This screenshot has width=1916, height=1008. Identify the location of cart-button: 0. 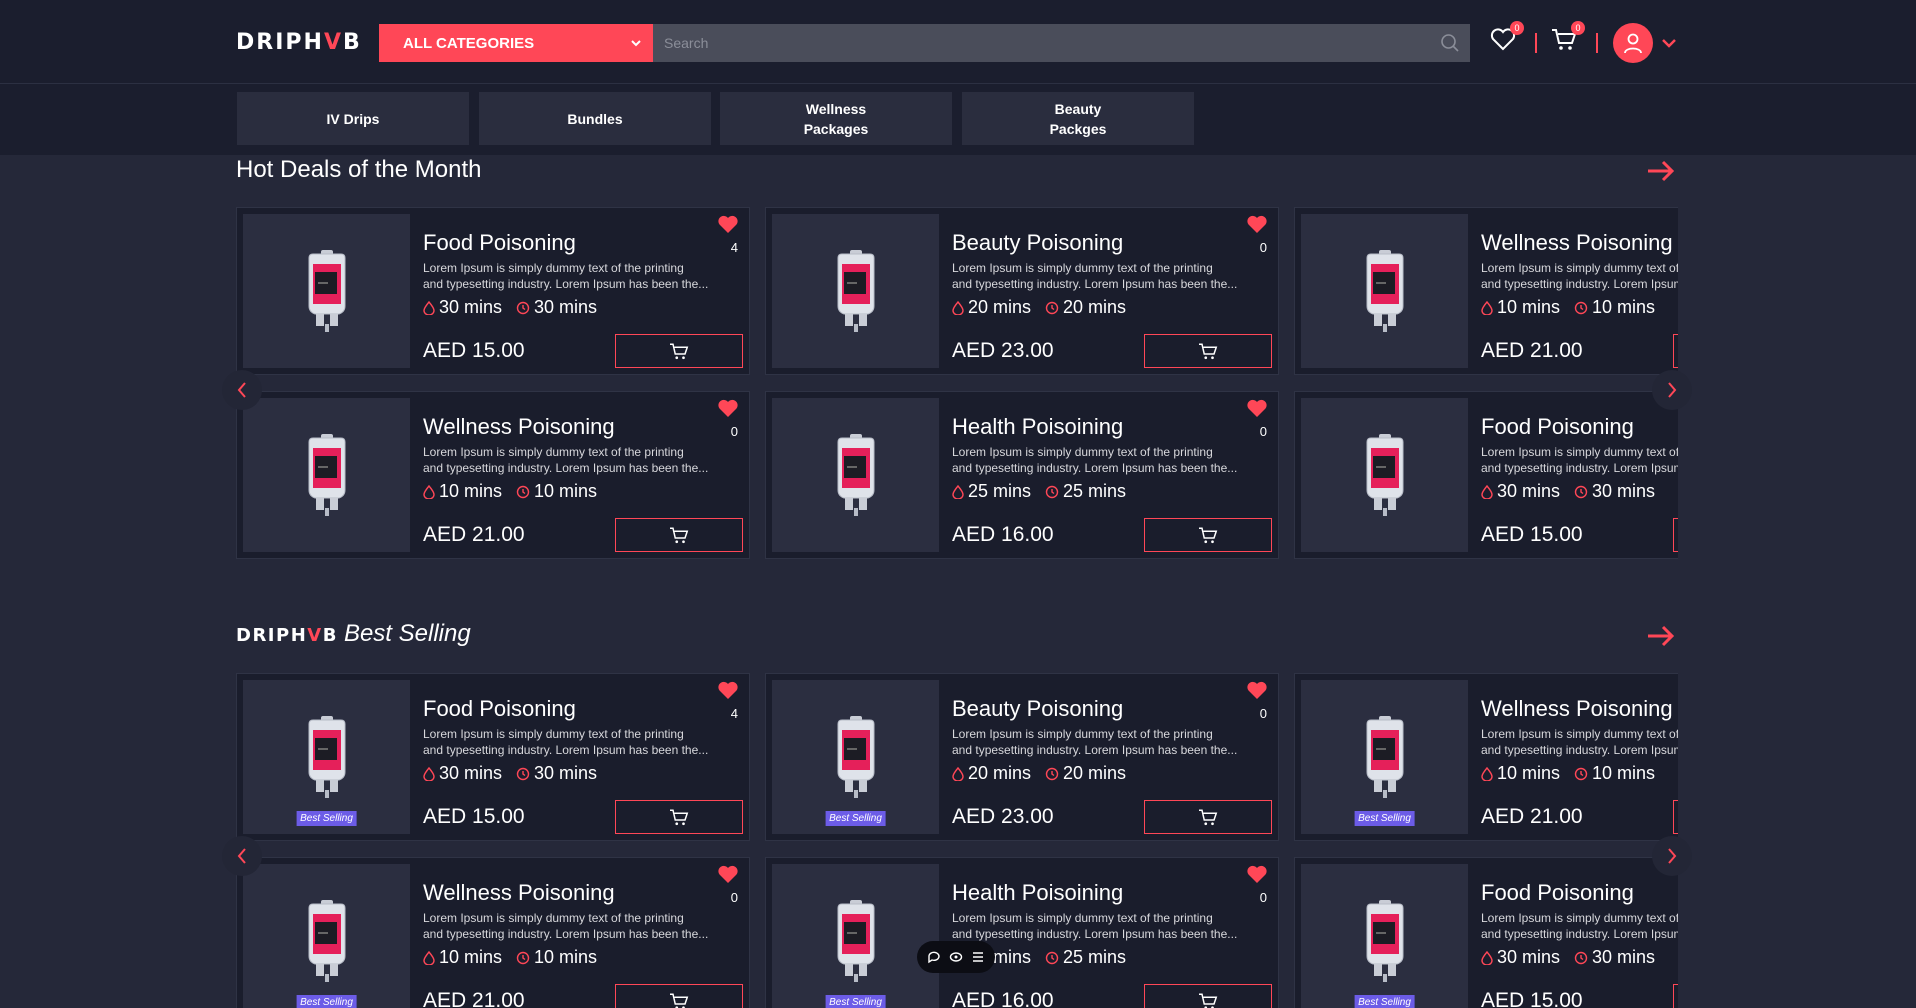
(1568, 38).